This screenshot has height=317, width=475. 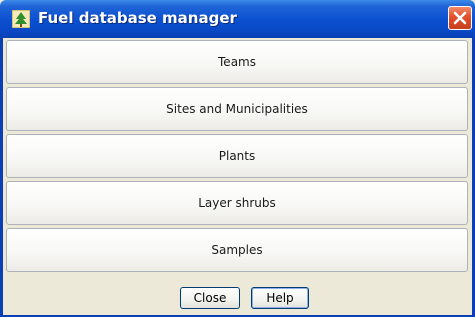 I want to click on window-title: Fuel database manager, so click(x=137, y=18).